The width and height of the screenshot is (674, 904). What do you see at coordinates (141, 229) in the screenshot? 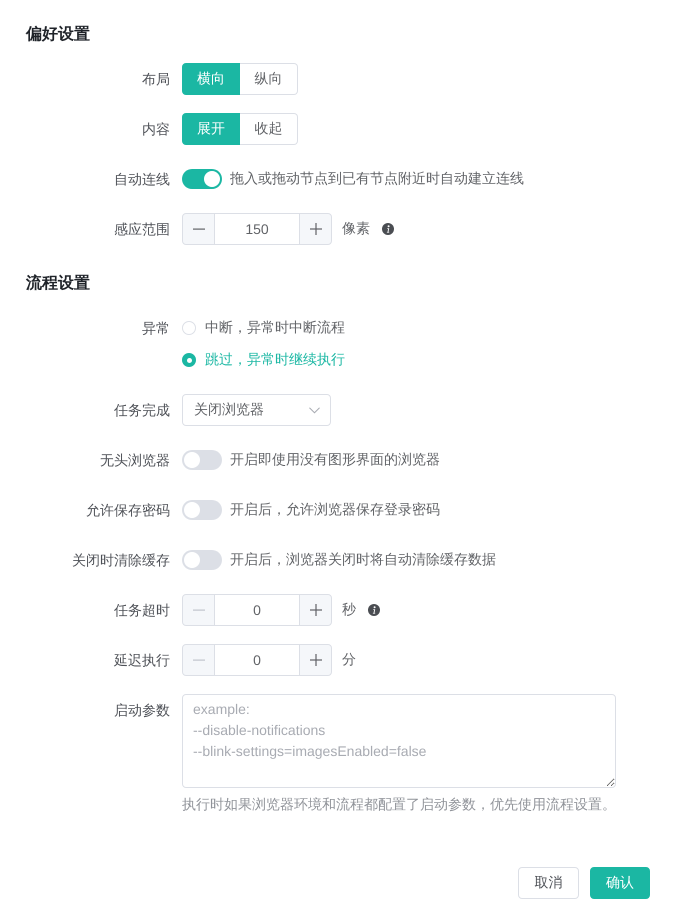
I see `field-label: 感应范围` at bounding box center [141, 229].